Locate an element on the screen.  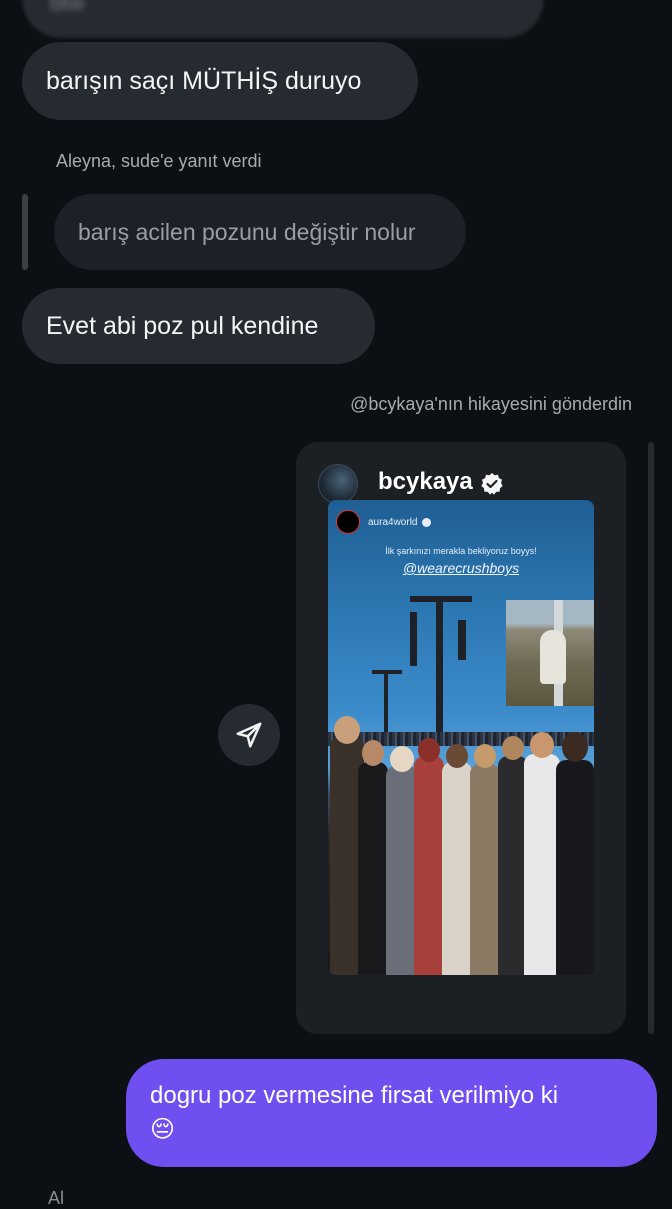
reply-quote-text: barış acilen pozunu değiştir nolur is located at coordinates (247, 231).